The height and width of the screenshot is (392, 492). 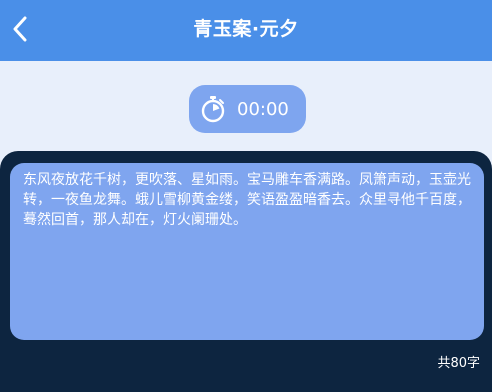 I want to click on timer-display: 00:00, so click(x=263, y=109).